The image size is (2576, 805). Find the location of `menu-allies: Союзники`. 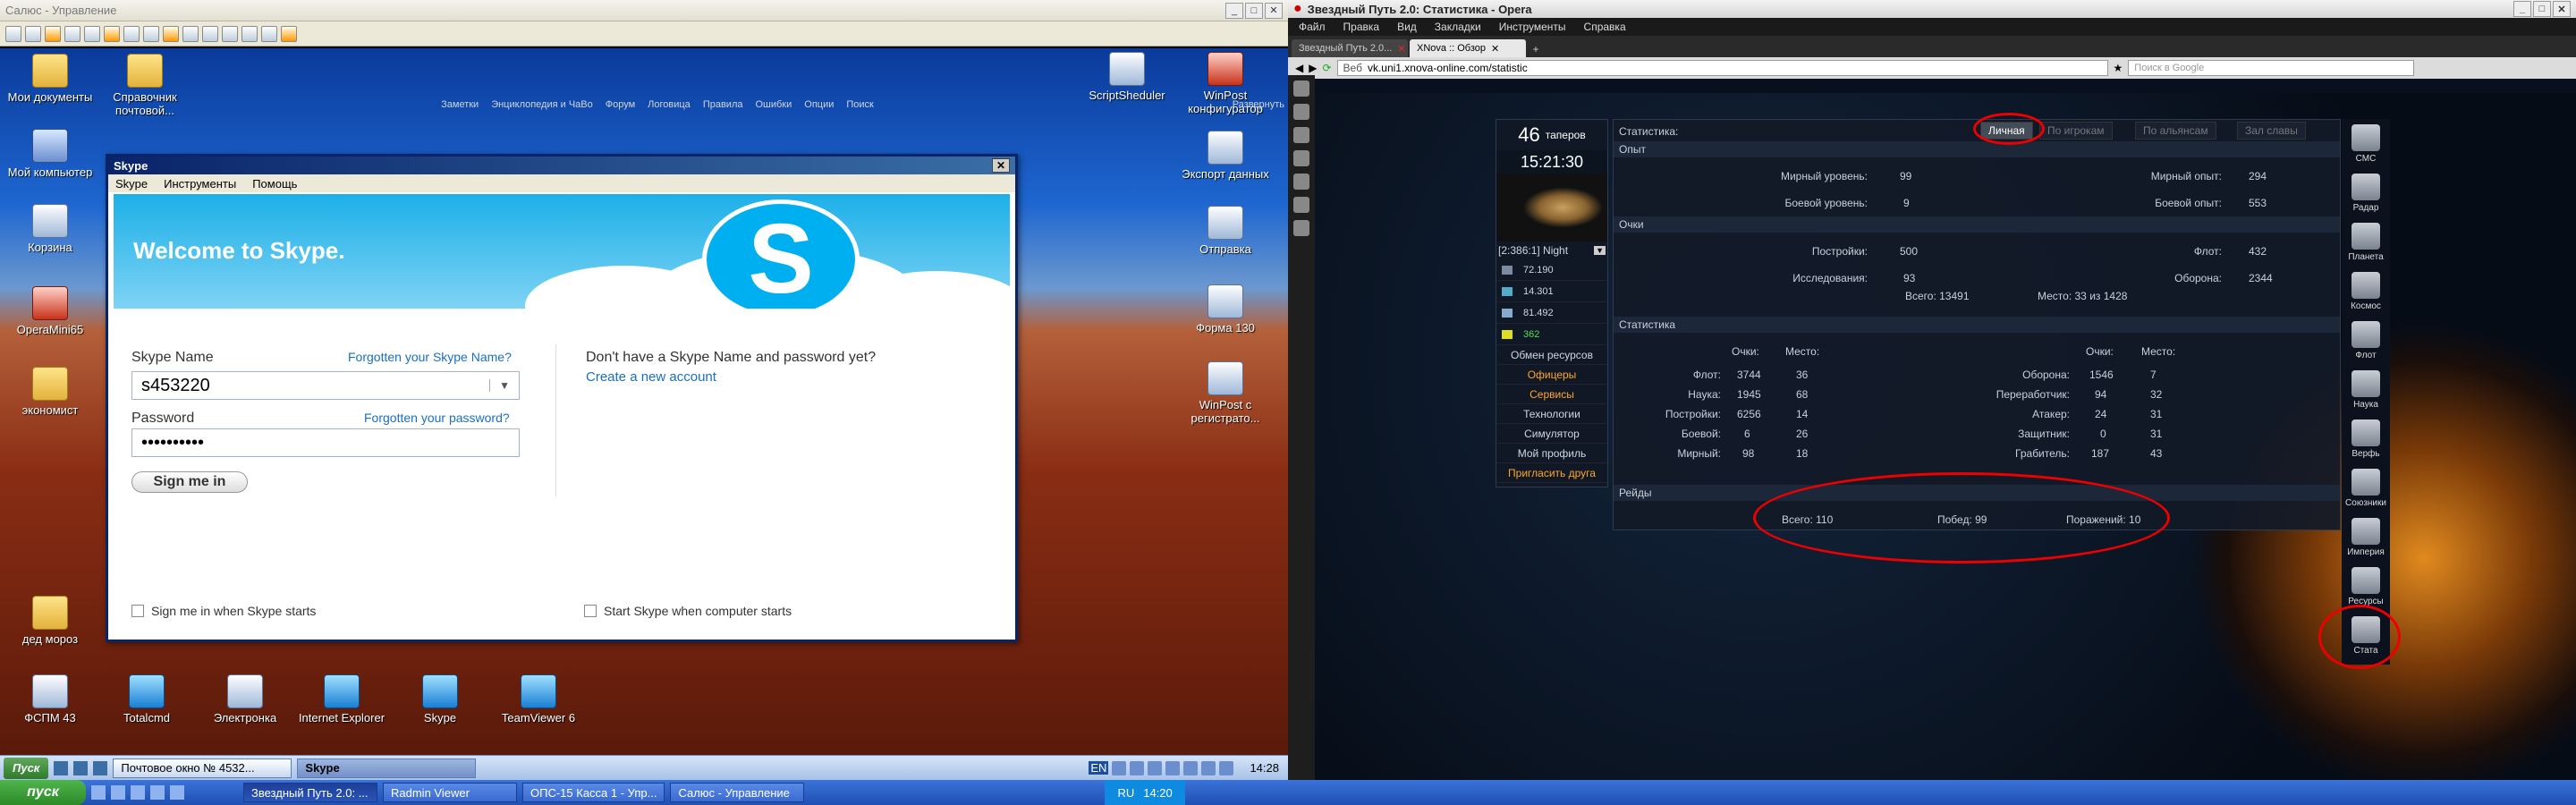

menu-allies: Союзники is located at coordinates (2366, 488).